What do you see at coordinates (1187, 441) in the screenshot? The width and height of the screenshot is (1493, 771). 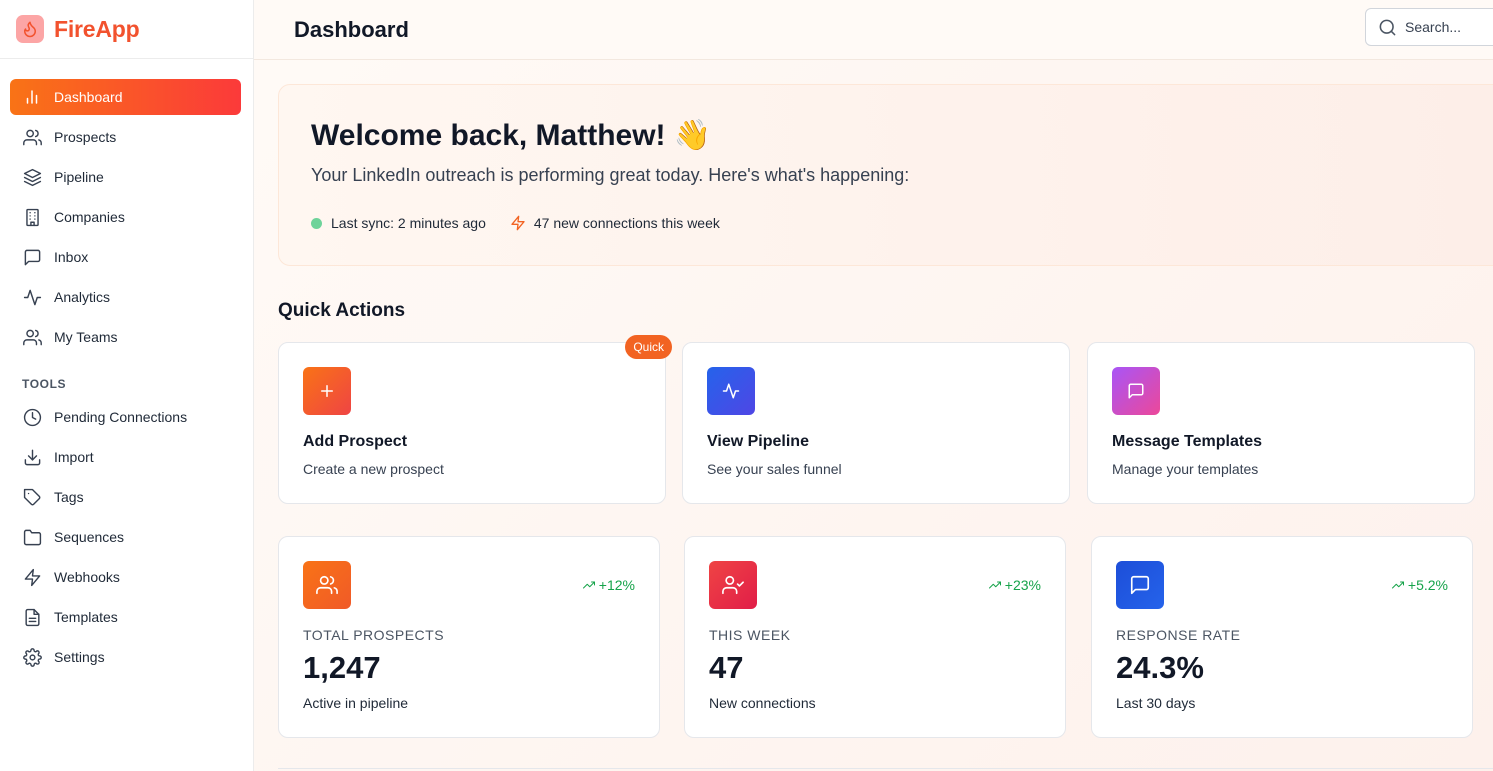 I see `quick-action-name: Message Templates` at bounding box center [1187, 441].